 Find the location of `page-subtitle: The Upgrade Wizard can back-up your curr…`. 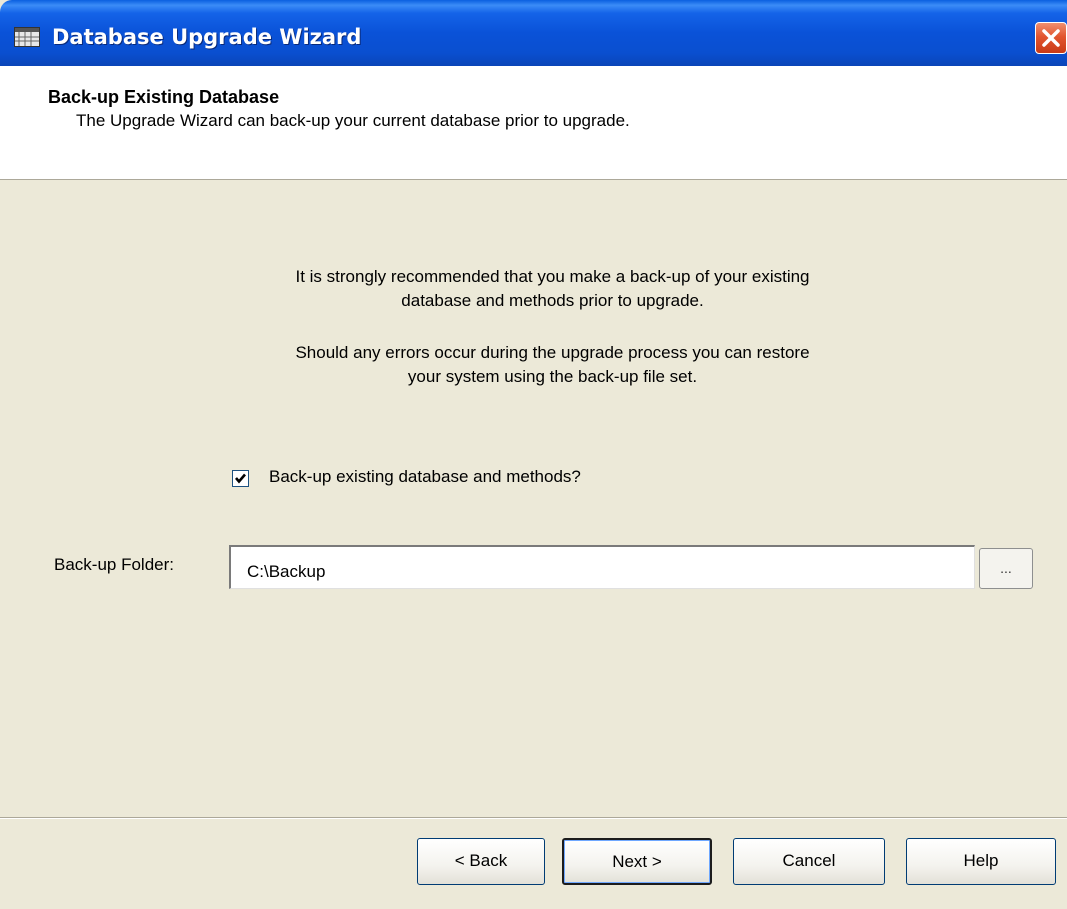

page-subtitle: The Upgrade Wizard can back-up your curr… is located at coordinates (353, 120).